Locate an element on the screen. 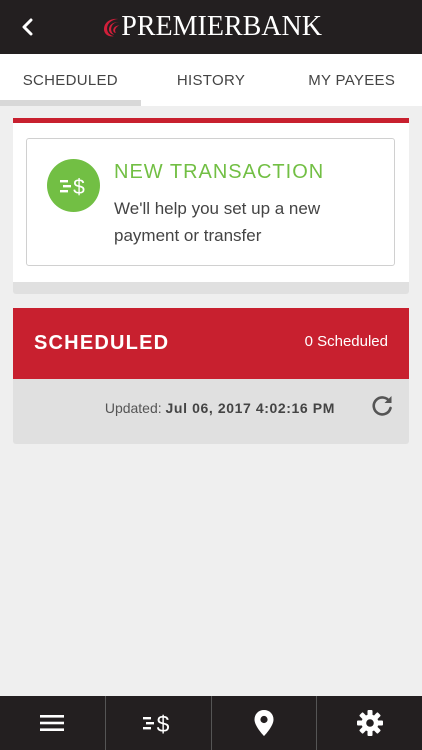 The image size is (422, 750). logo-text-premier: PREMIER is located at coordinates (182, 26).